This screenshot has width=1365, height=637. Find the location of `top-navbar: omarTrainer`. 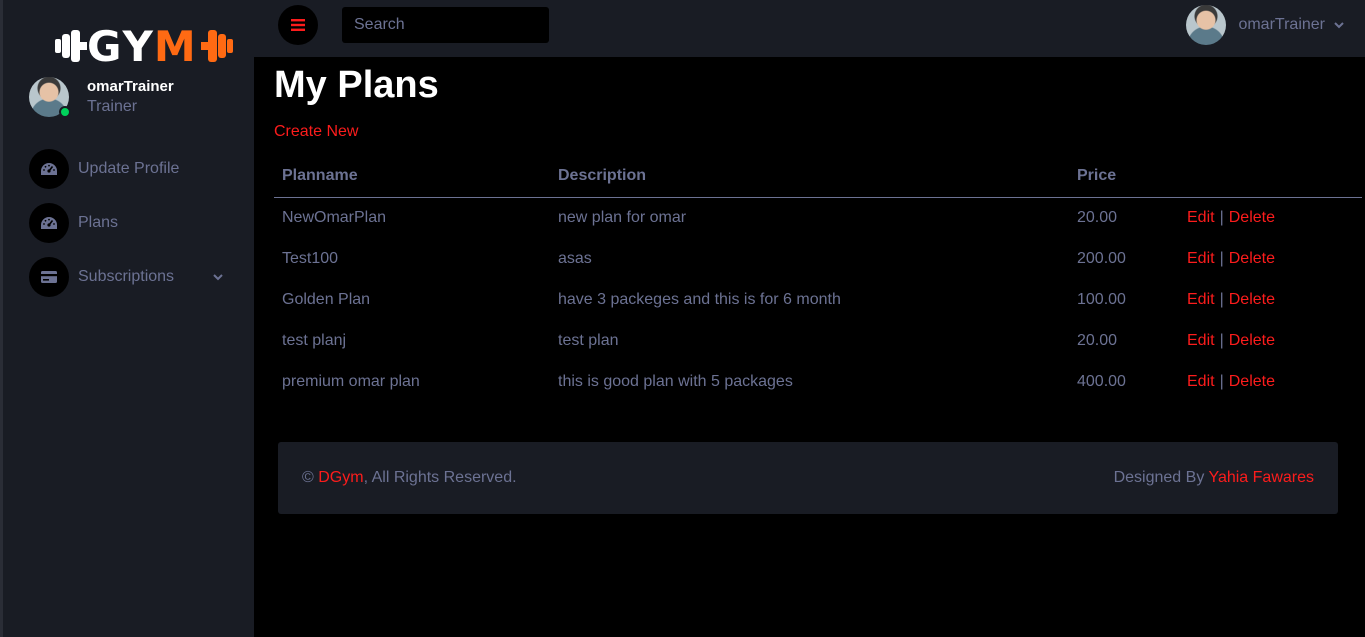

top-navbar: omarTrainer is located at coordinates (809, 28).